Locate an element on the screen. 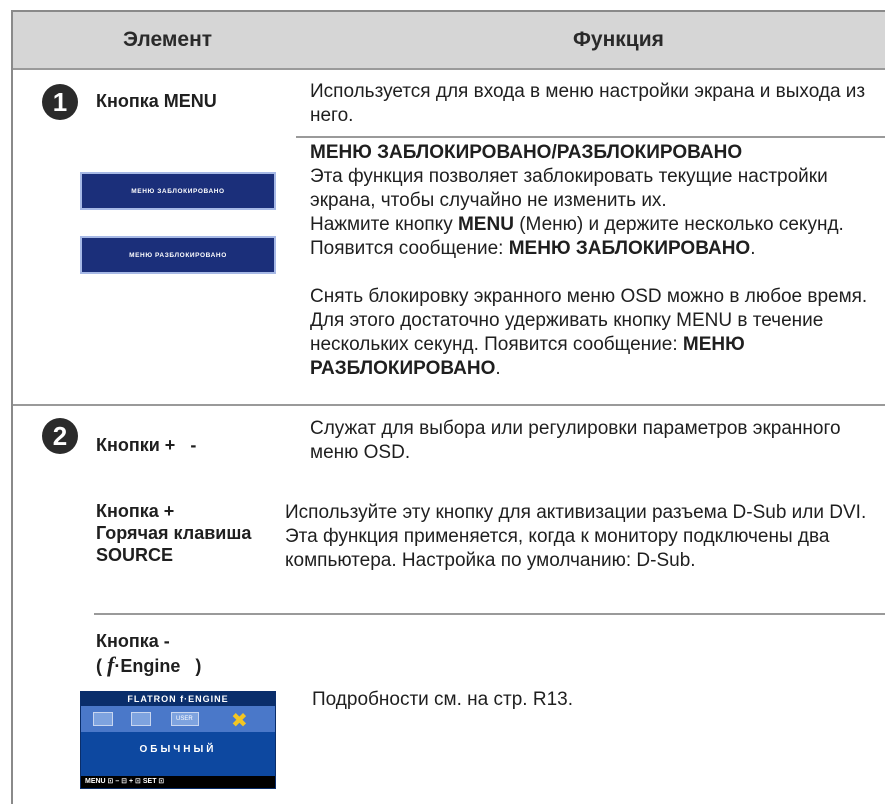 This screenshot has height=804, width=885. lock-title: МЕНЮ ЗАБЛОКИРОВАНО/РАЗБЛОКИРОВАНО is located at coordinates (526, 152).